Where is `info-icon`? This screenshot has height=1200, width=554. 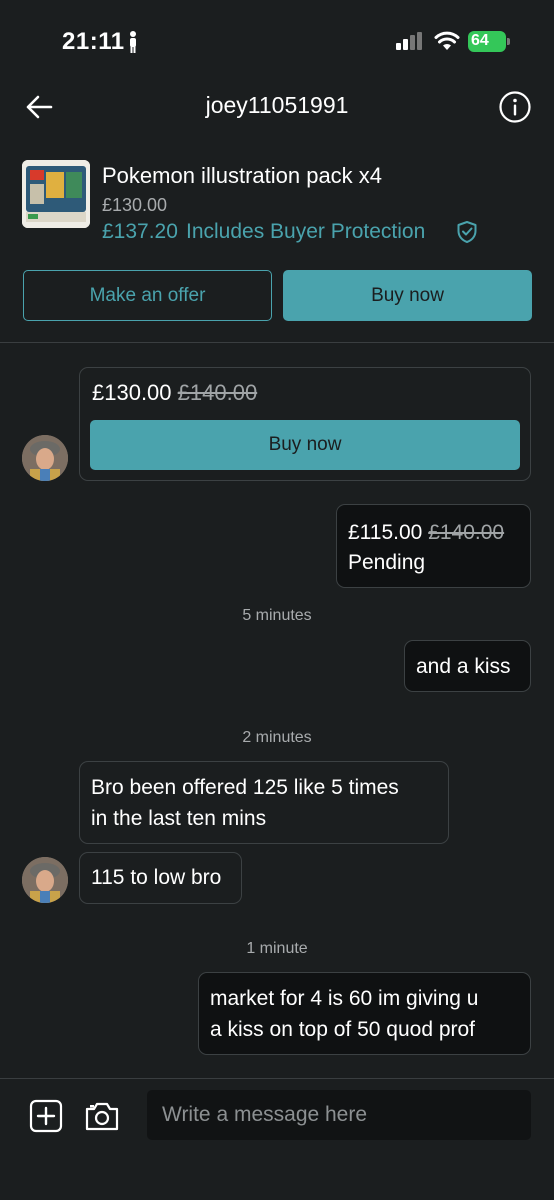
info-icon is located at coordinates (515, 107).